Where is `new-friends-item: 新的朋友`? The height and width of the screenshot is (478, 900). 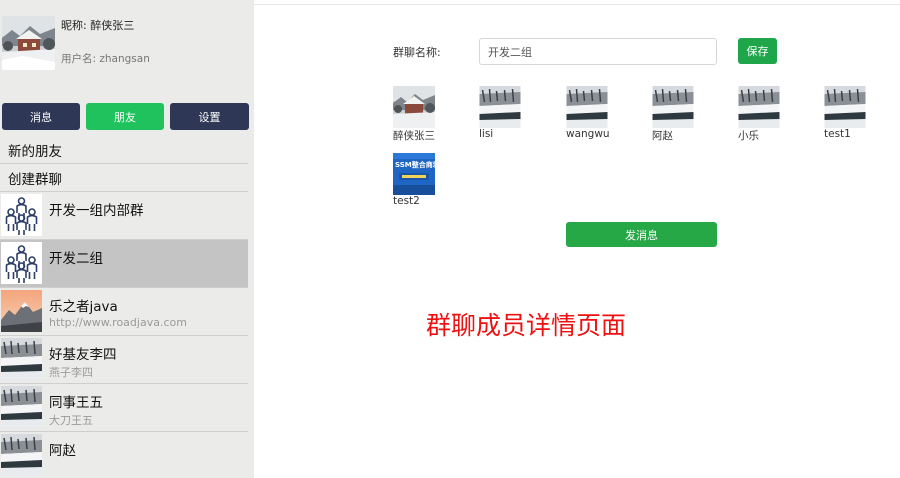 new-friends-item: 新的朋友 is located at coordinates (124, 150).